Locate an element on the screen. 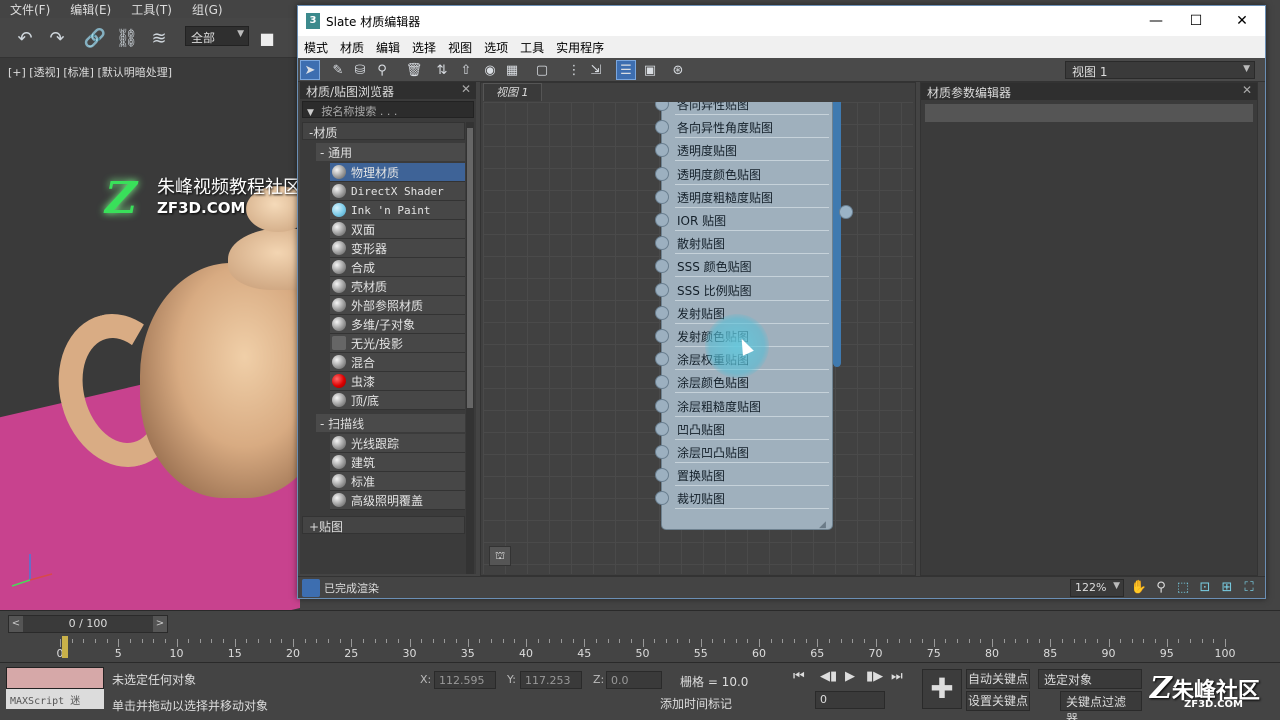  x-coordinate: 112.595 is located at coordinates (465, 680).